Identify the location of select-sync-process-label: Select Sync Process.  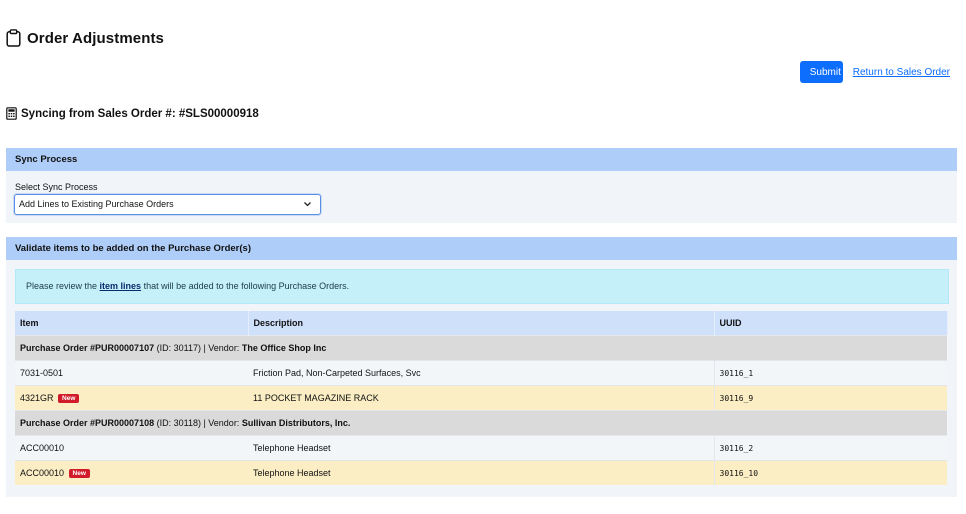
(56, 187).